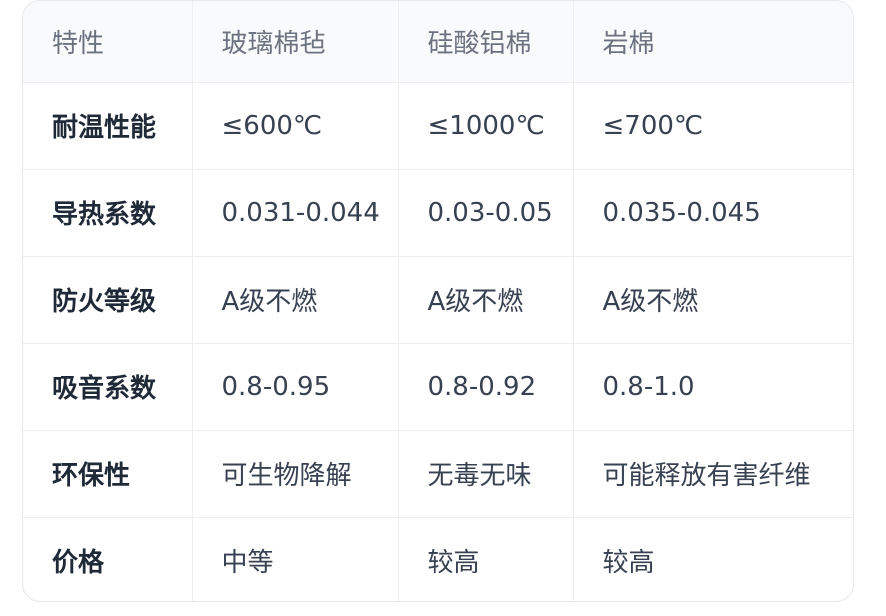 The height and width of the screenshot is (616, 886). What do you see at coordinates (108, 387) in the screenshot?
I see `row-label: 吸音系数` at bounding box center [108, 387].